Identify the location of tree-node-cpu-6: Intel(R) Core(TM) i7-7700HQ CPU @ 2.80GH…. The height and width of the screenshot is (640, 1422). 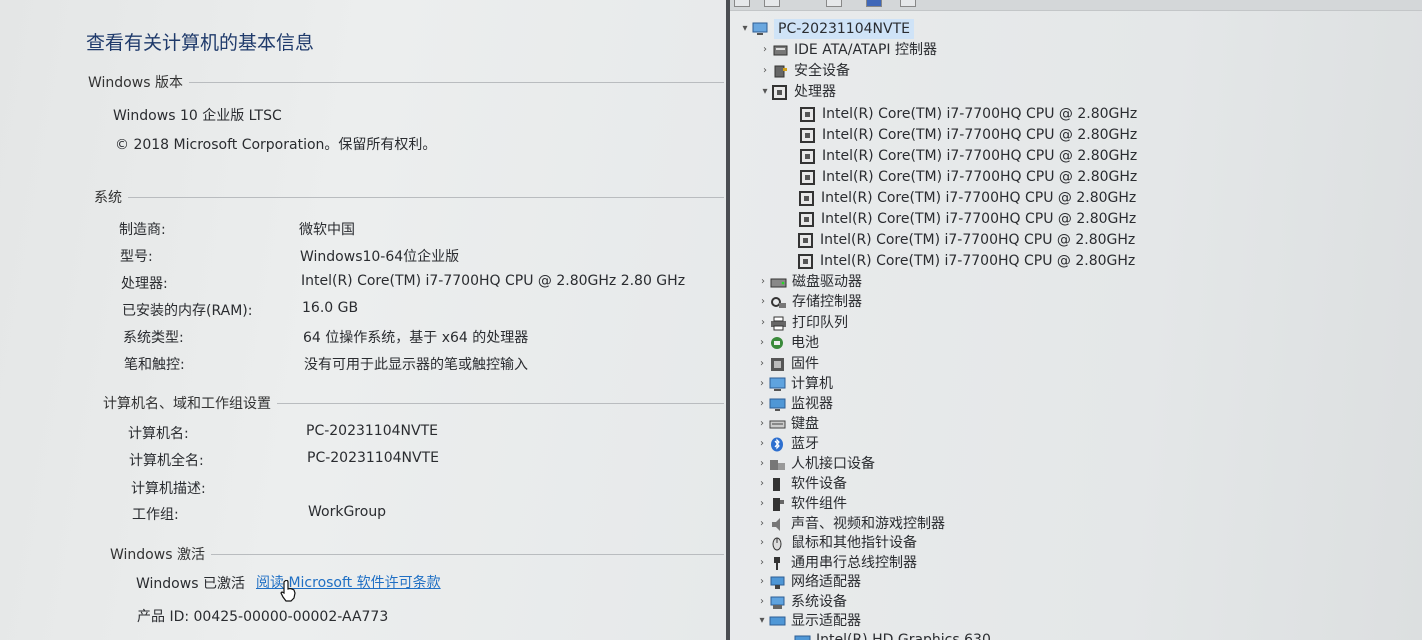
(967, 219).